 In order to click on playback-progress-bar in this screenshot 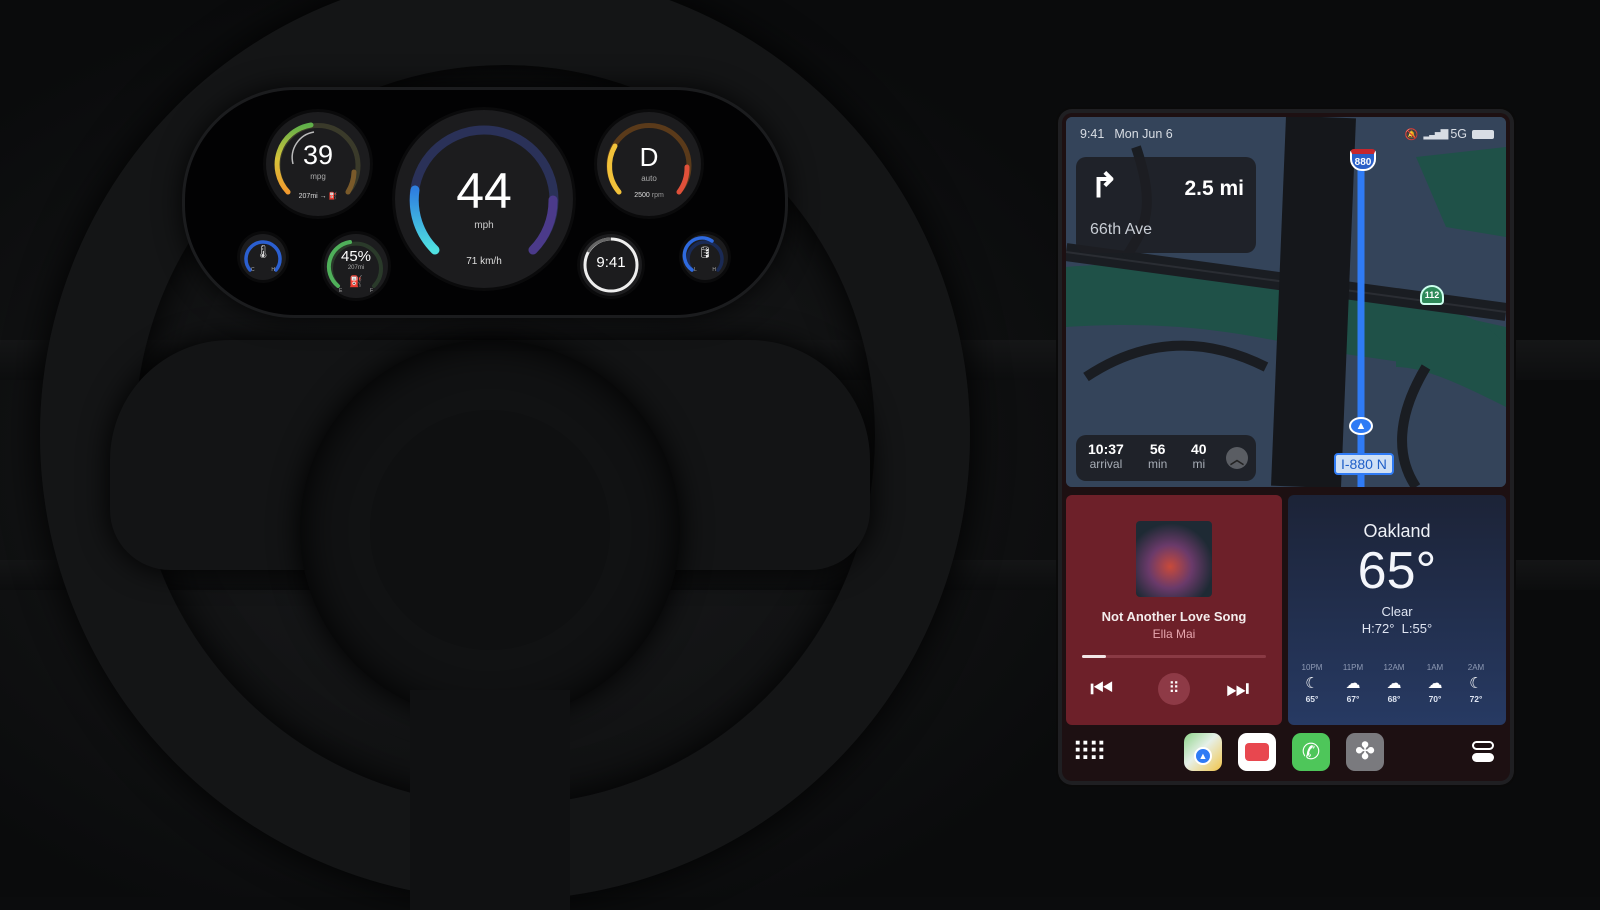, I will do `click(1174, 656)`.